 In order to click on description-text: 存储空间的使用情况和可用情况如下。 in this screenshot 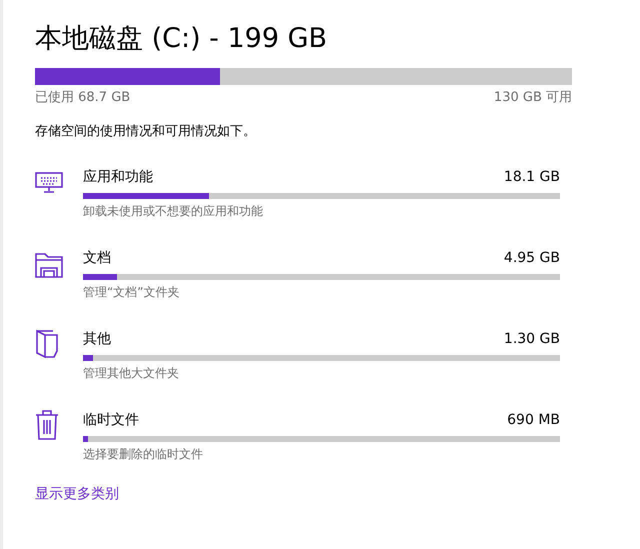, I will do `click(146, 132)`.